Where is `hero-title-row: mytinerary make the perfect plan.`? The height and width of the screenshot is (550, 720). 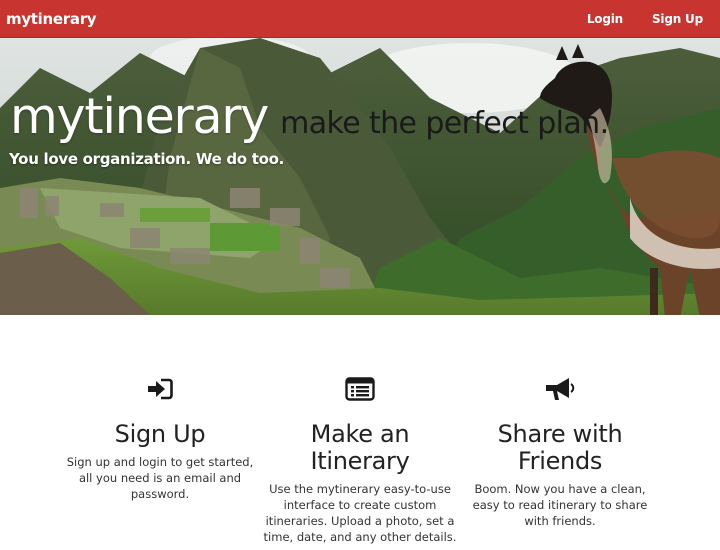 hero-title-row: mytinerary make the perfect plan. is located at coordinates (309, 116).